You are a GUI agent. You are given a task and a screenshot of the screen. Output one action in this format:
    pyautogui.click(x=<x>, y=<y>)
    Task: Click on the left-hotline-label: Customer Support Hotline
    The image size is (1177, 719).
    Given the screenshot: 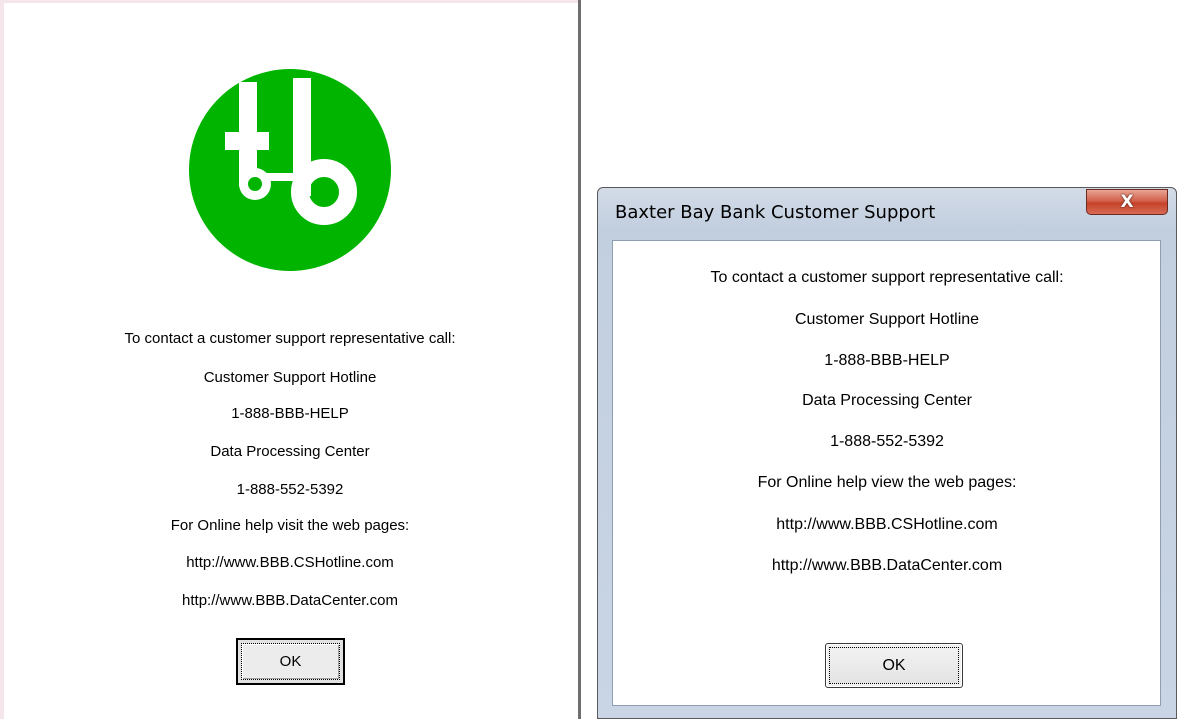 What is the action you would take?
    pyautogui.click(x=290, y=377)
    